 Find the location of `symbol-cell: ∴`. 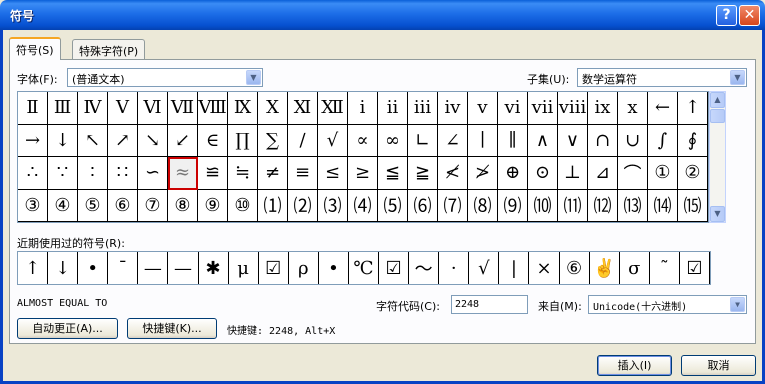

symbol-cell: ∴ is located at coordinates (33, 173).